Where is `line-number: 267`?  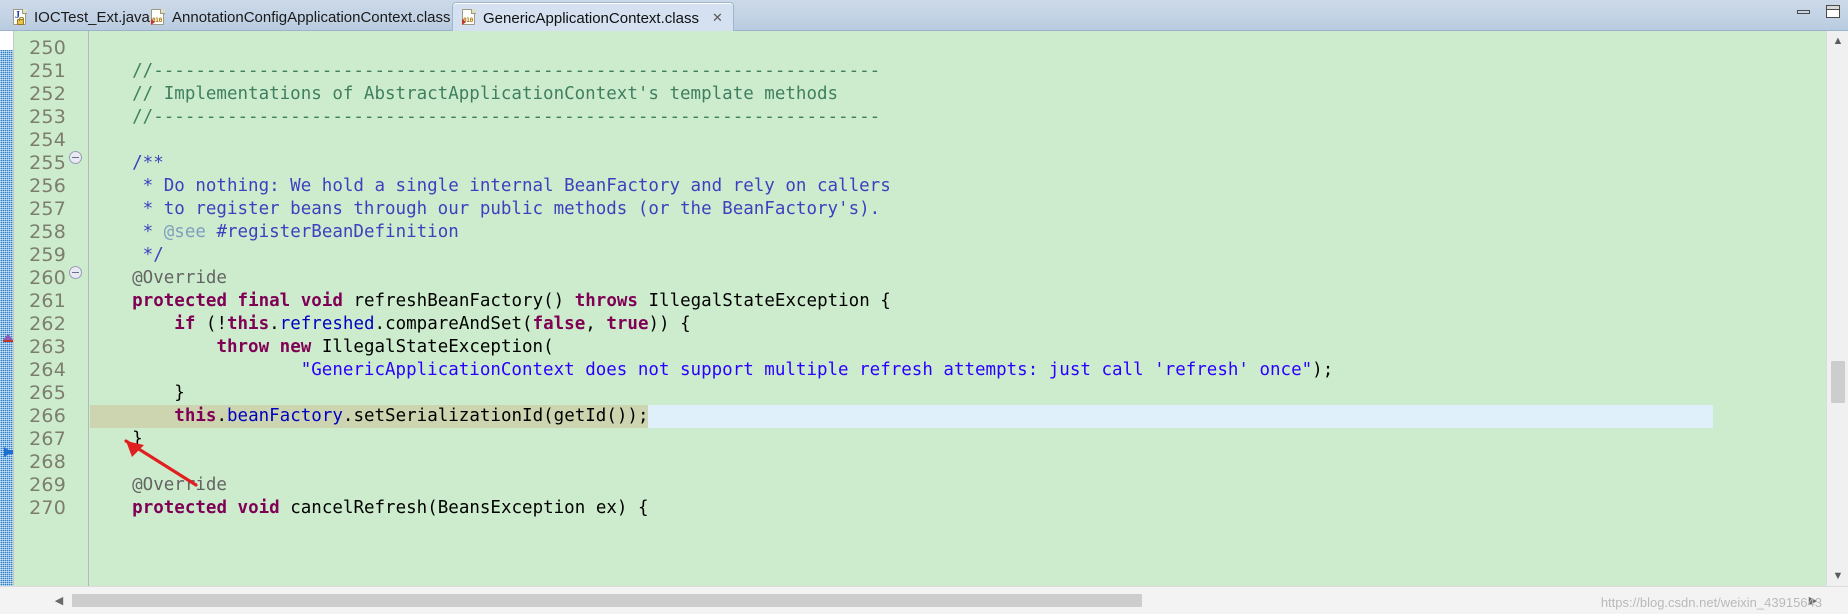
line-number: 267 is located at coordinates (47, 439).